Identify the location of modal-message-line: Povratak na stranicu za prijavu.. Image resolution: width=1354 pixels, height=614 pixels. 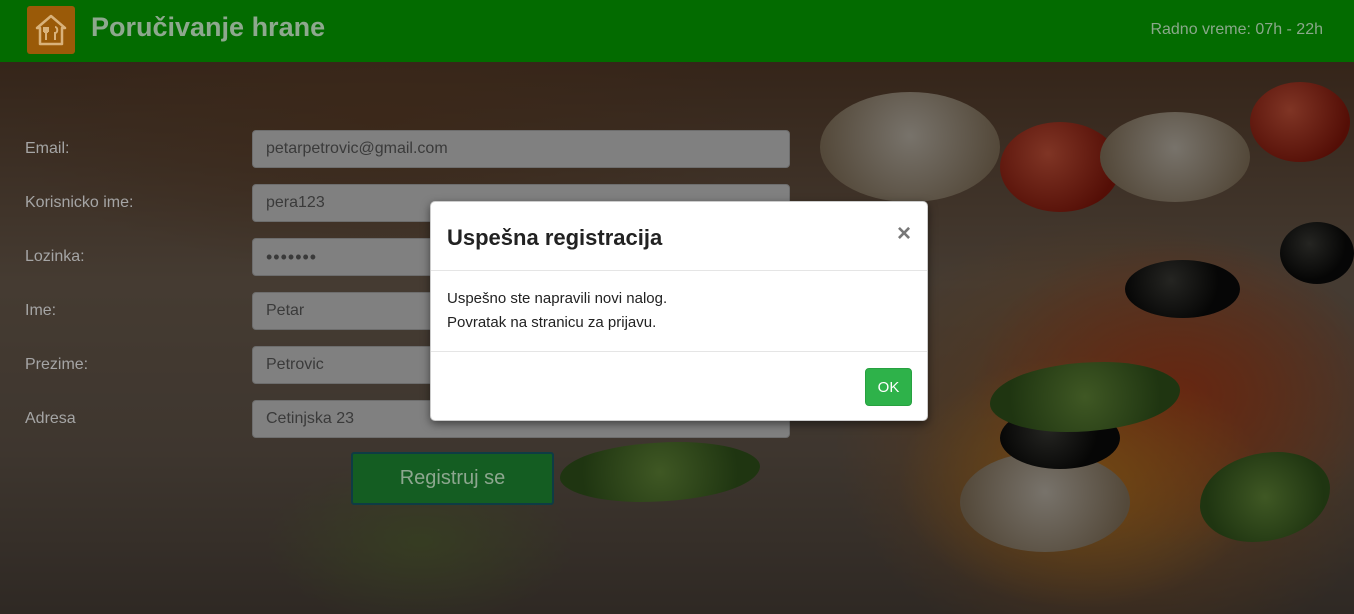
(552, 322).